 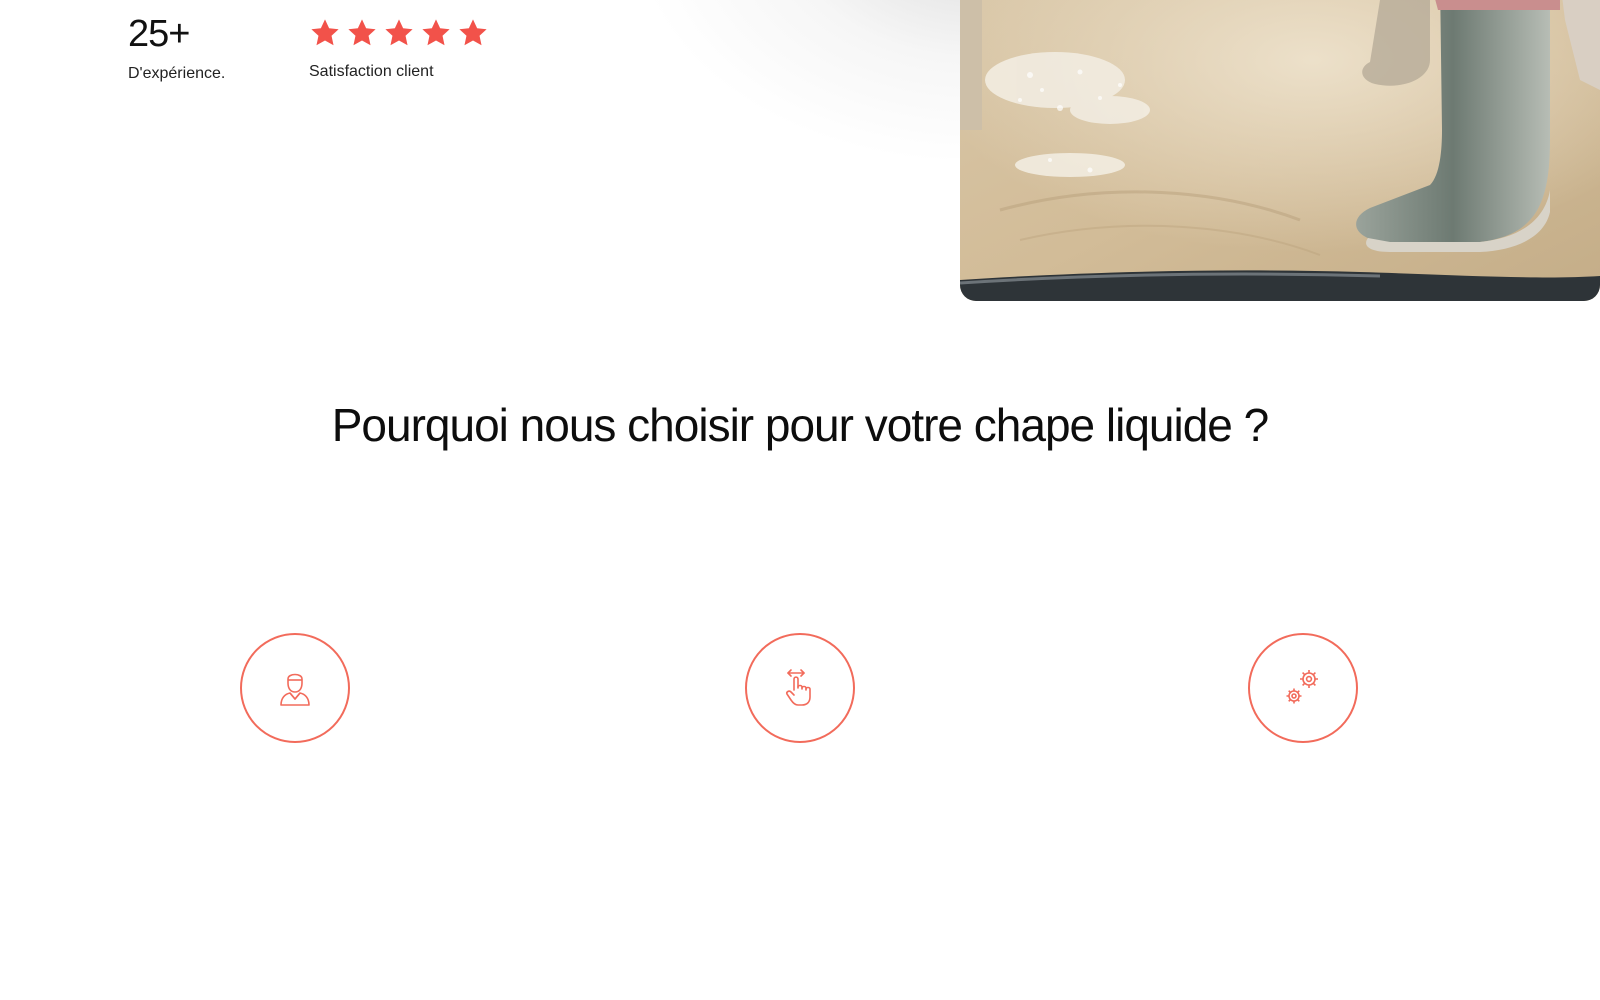 I want to click on star-rating, so click(x=399, y=33).